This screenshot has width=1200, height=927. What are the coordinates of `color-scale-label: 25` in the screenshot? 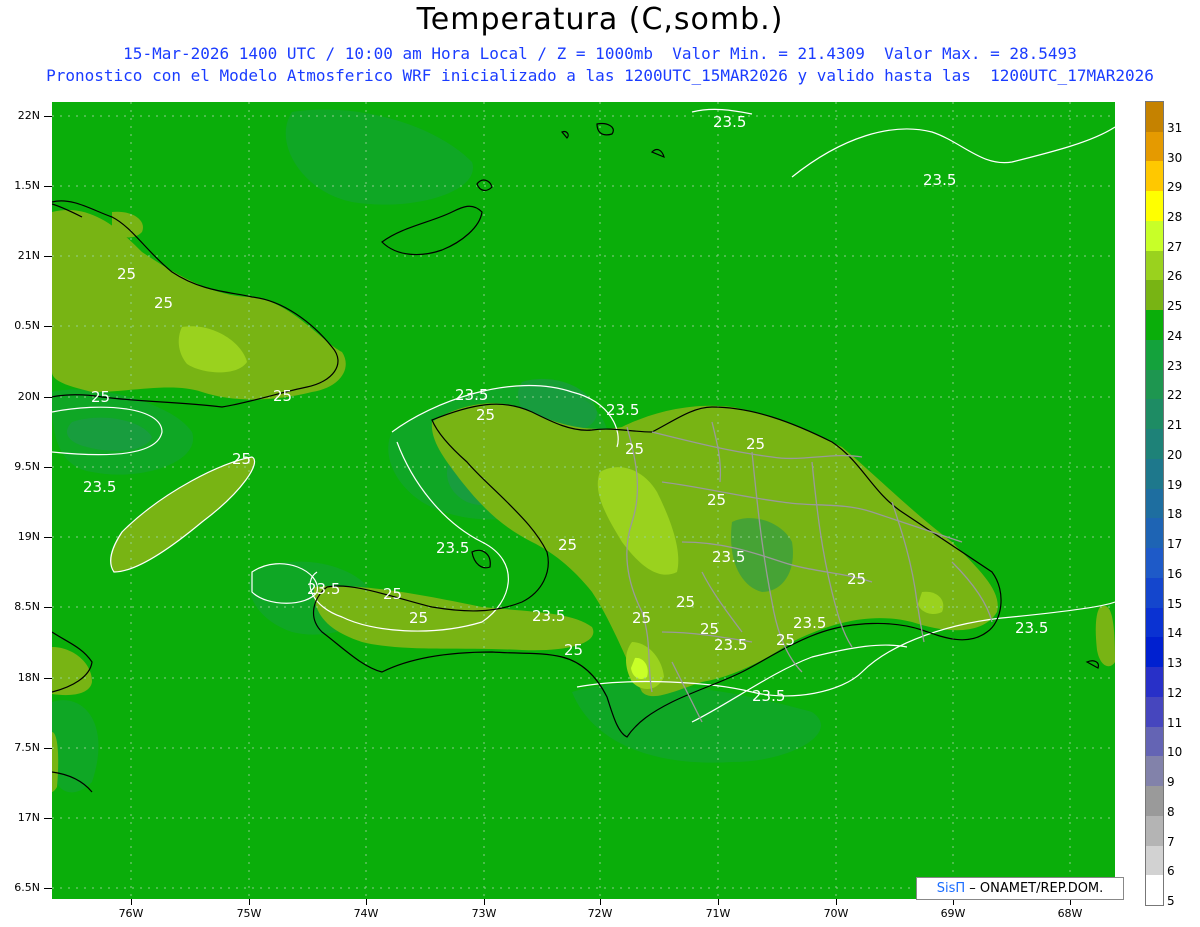 It's located at (1175, 306).